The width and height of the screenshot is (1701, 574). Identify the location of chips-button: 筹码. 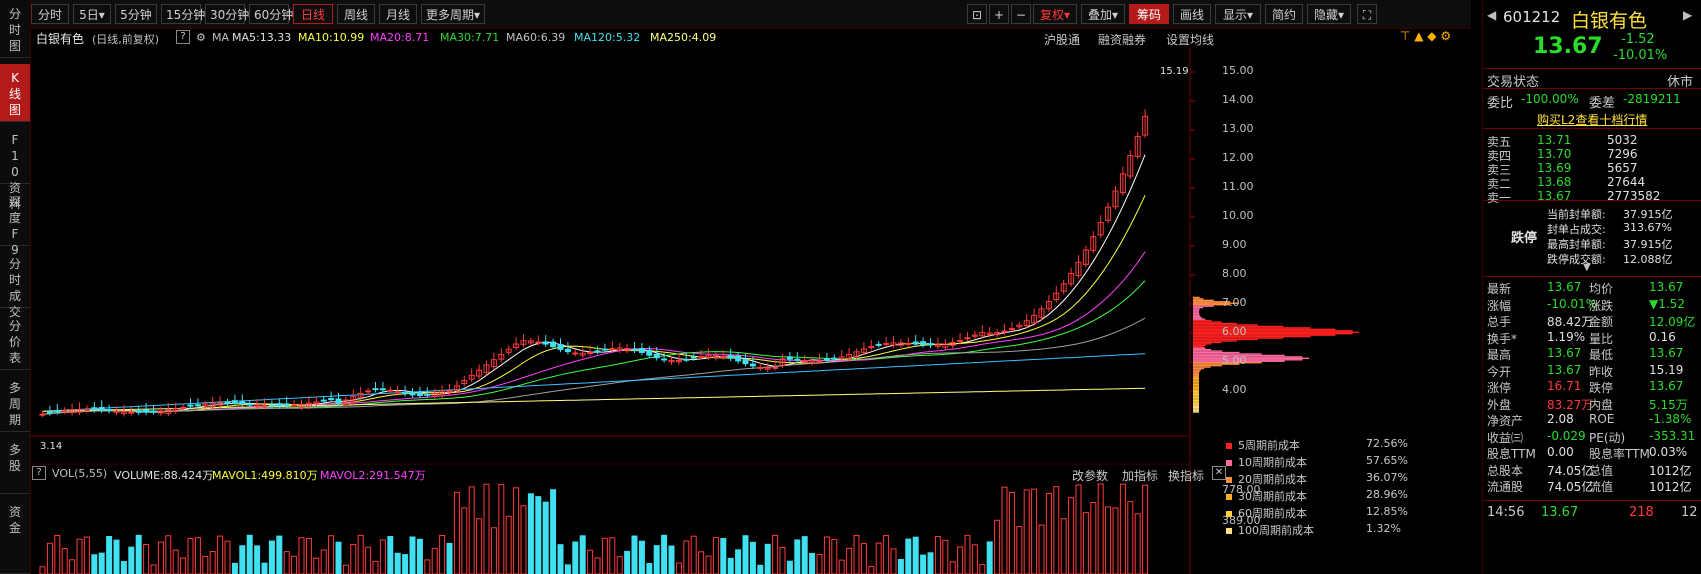
(1149, 14).